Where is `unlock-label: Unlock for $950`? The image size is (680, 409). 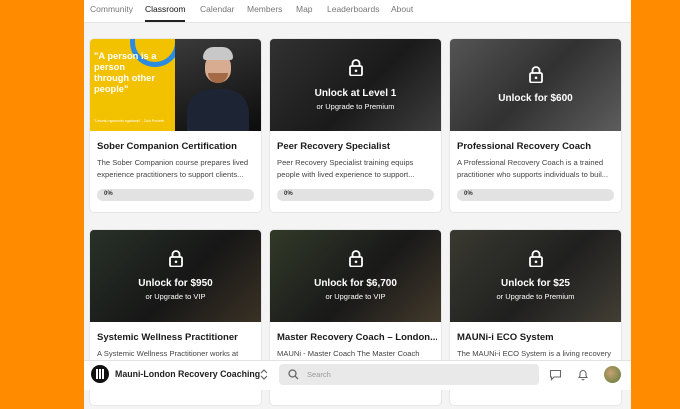
unlock-label: Unlock for $950 is located at coordinates (175, 283).